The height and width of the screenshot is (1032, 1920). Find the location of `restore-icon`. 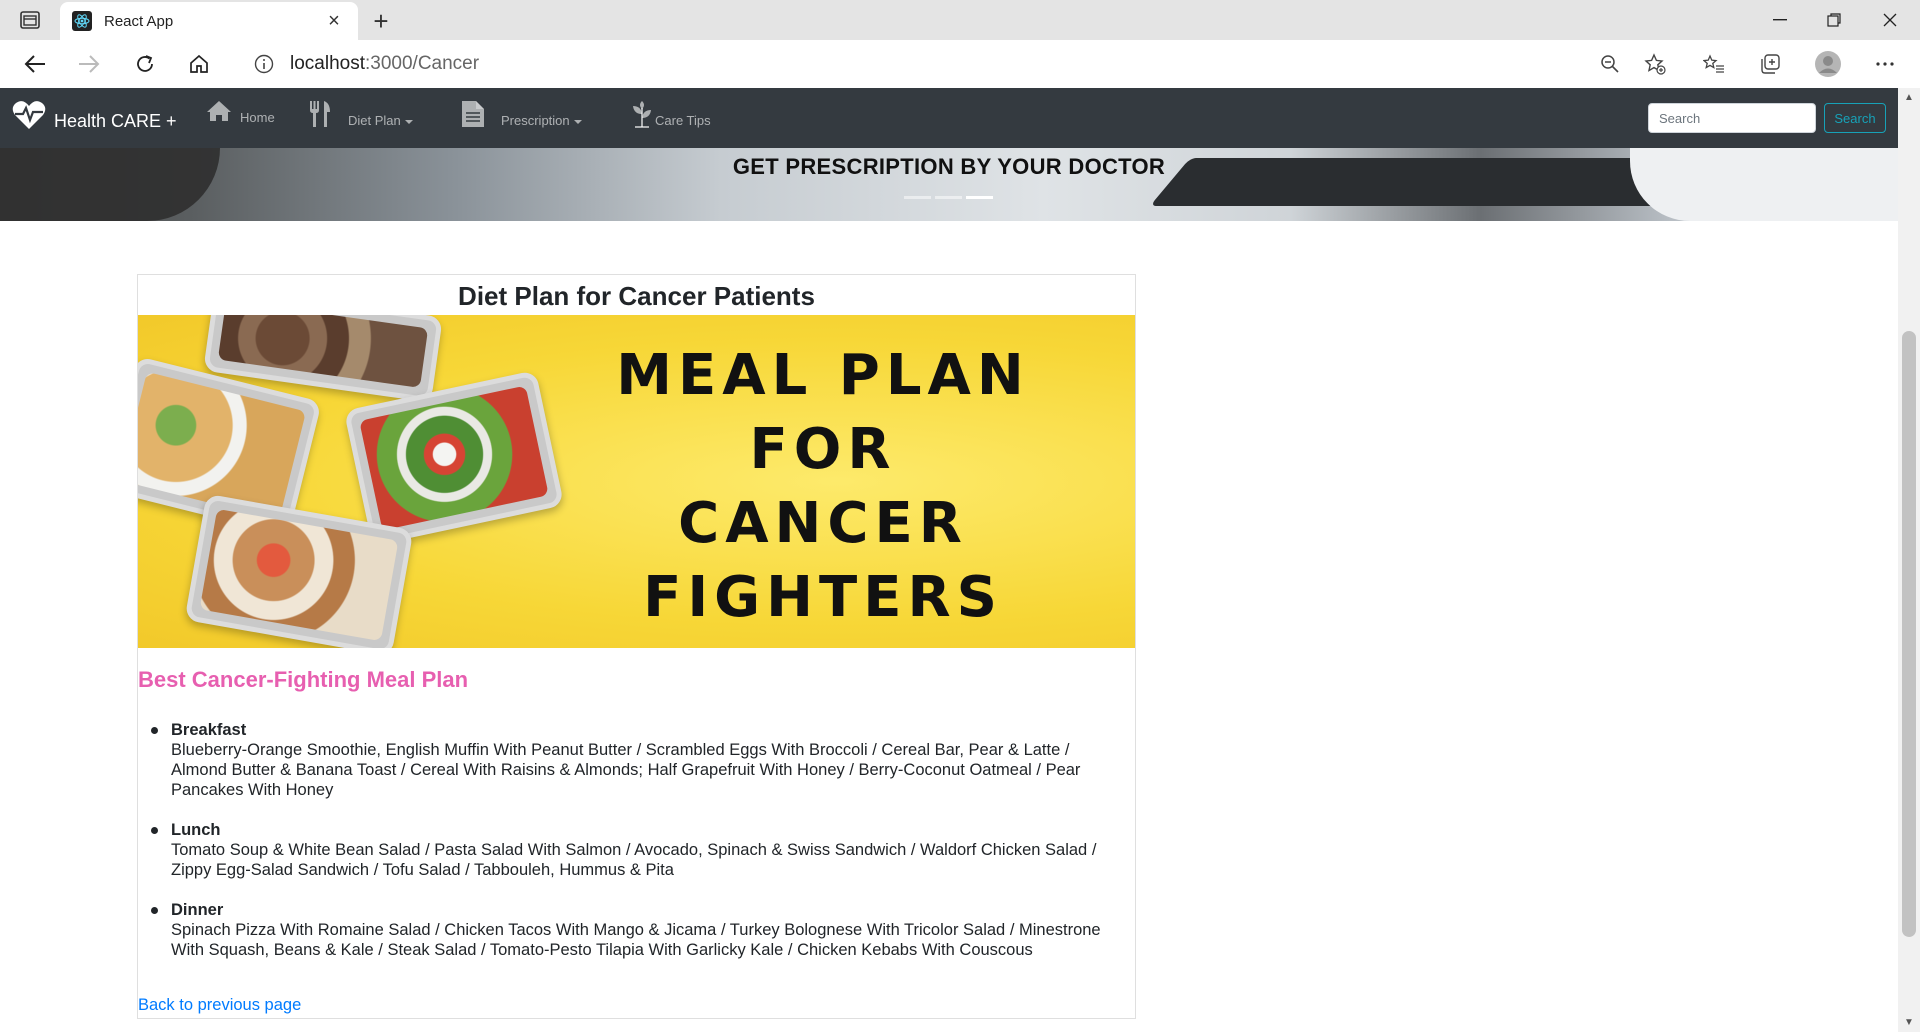

restore-icon is located at coordinates (1834, 20).